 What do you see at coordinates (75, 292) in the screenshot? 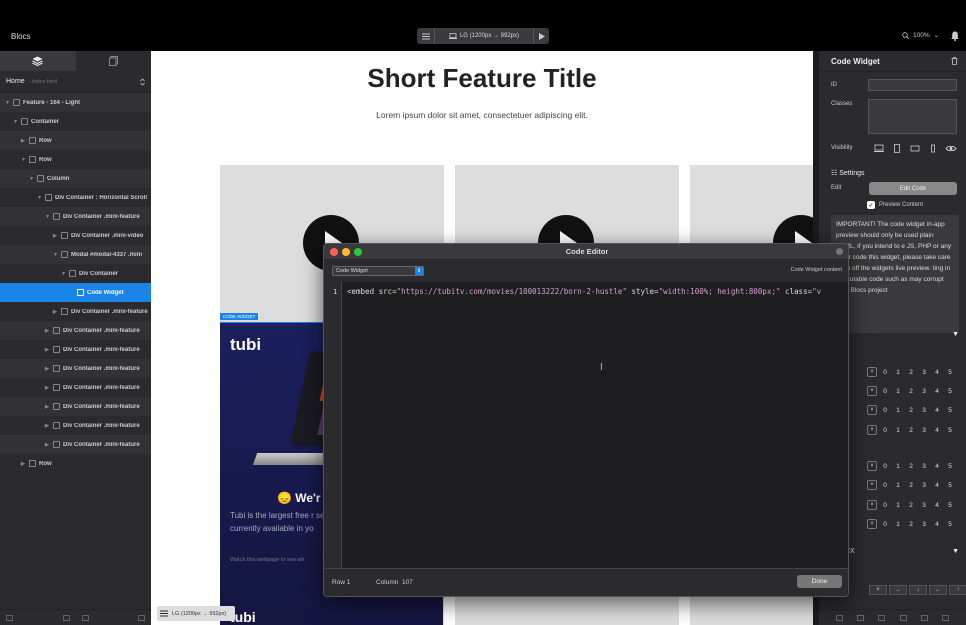
I see `layer-row: Code Widget` at bounding box center [75, 292].